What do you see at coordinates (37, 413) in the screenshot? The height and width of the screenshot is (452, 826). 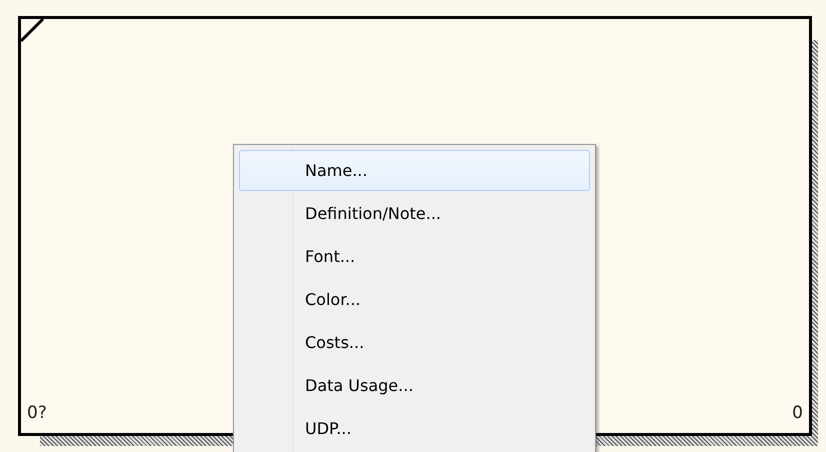 I see `element-label: 0?` at bounding box center [37, 413].